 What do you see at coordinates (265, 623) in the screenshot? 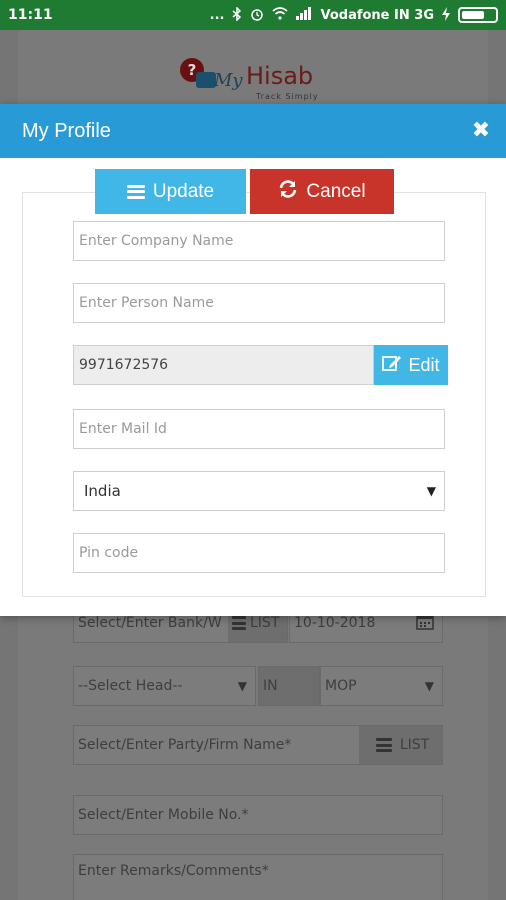
I see `bank-list-label: LIST` at bounding box center [265, 623].